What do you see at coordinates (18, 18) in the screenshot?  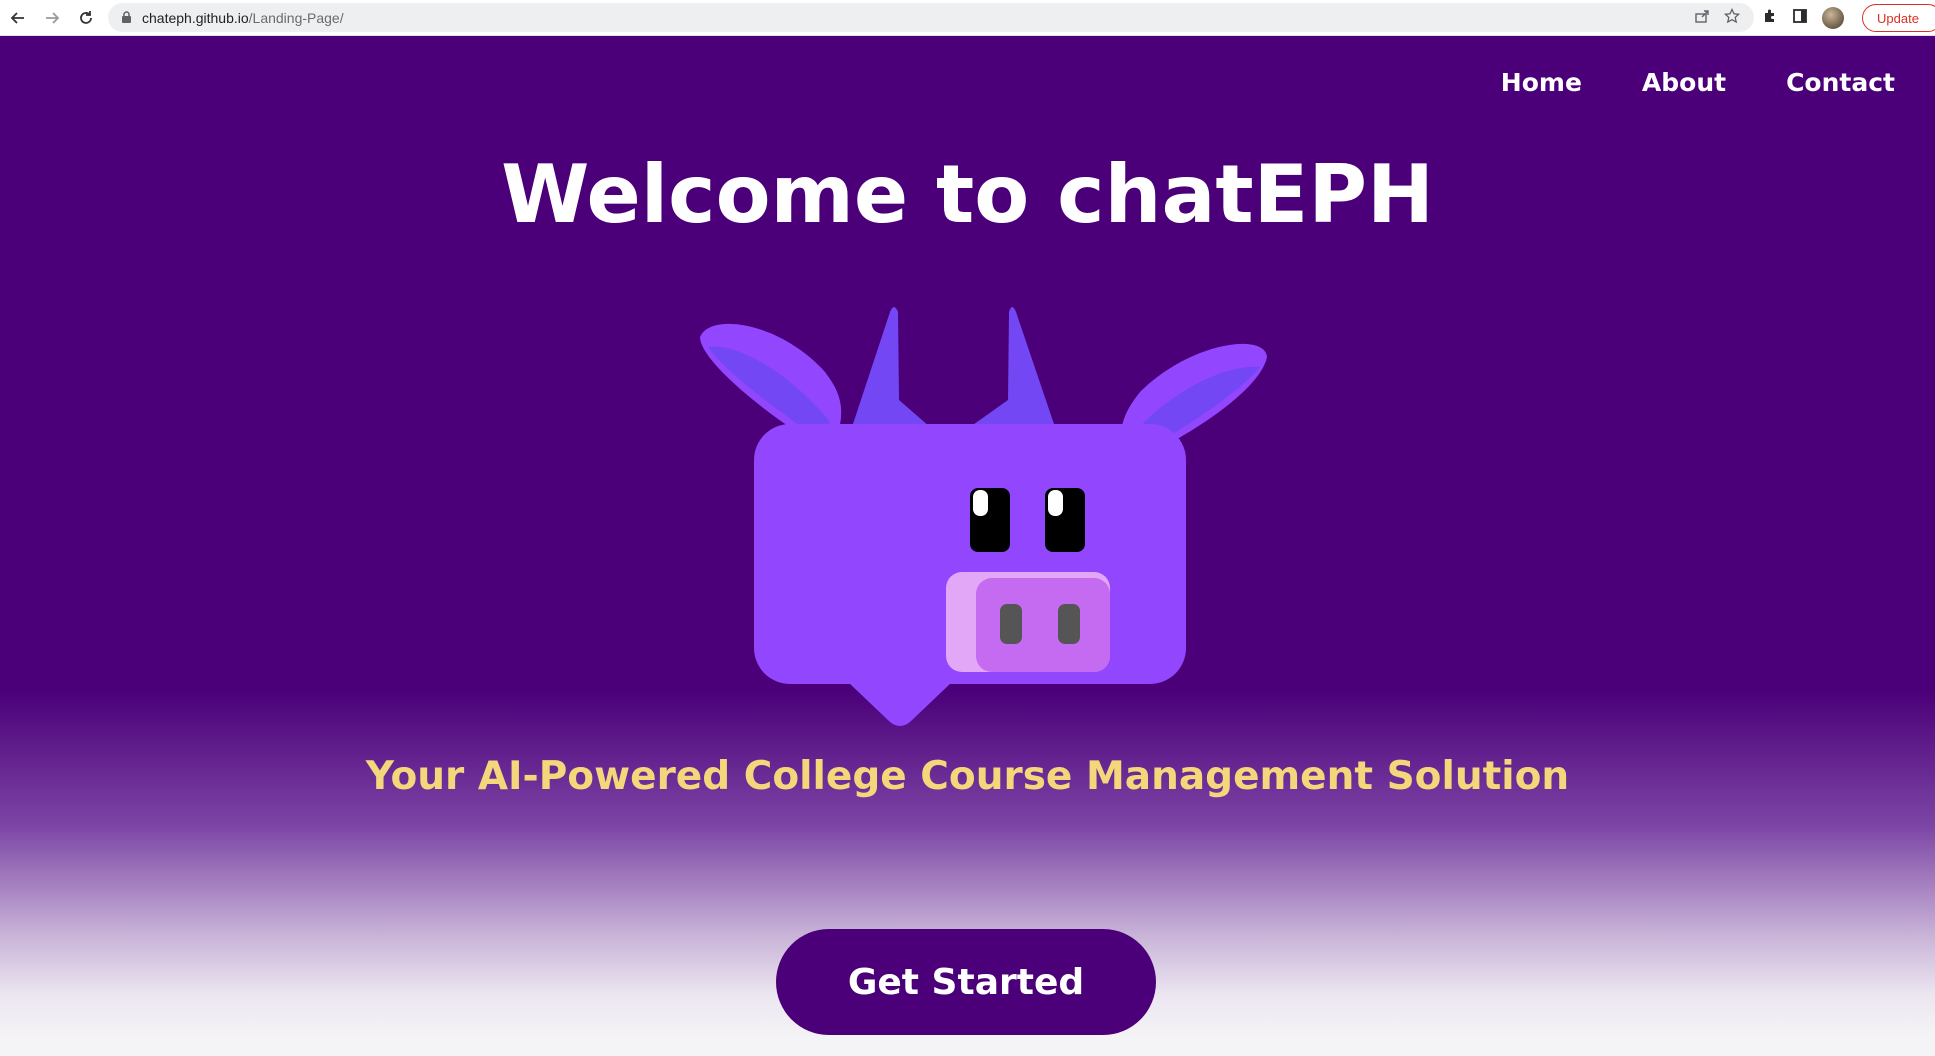 I see `back-arrow-icon` at bounding box center [18, 18].